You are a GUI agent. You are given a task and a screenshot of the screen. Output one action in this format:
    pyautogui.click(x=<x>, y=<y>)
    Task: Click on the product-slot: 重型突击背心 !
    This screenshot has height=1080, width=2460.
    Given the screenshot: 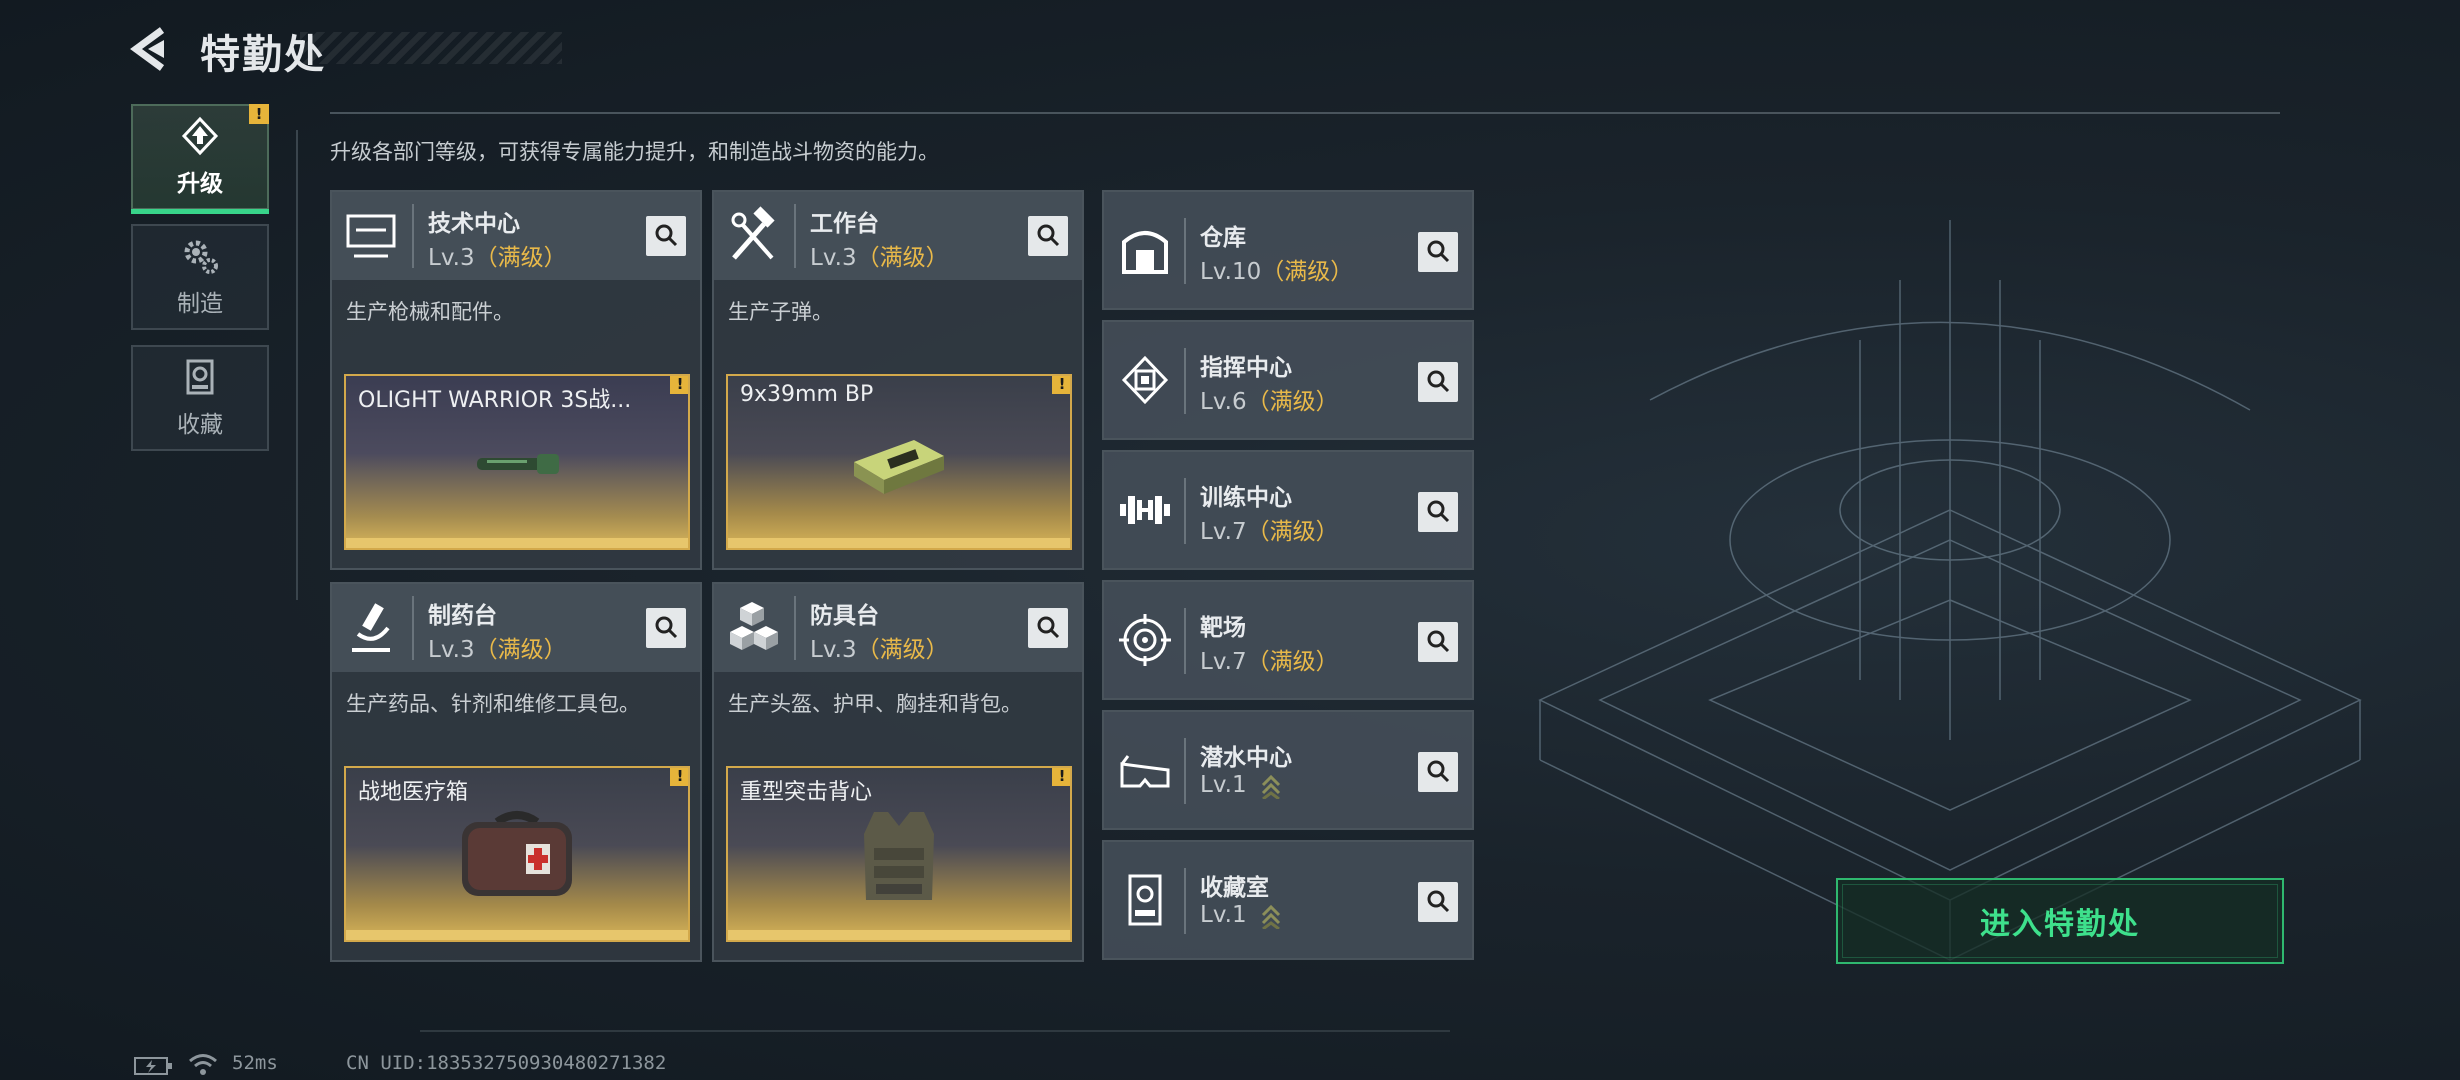 What is the action you would take?
    pyautogui.click(x=899, y=854)
    